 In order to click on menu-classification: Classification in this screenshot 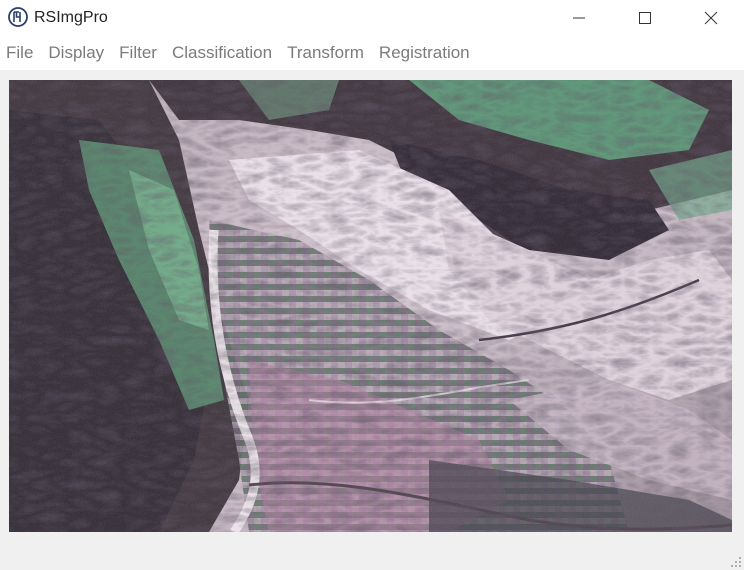, I will do `click(223, 53)`.